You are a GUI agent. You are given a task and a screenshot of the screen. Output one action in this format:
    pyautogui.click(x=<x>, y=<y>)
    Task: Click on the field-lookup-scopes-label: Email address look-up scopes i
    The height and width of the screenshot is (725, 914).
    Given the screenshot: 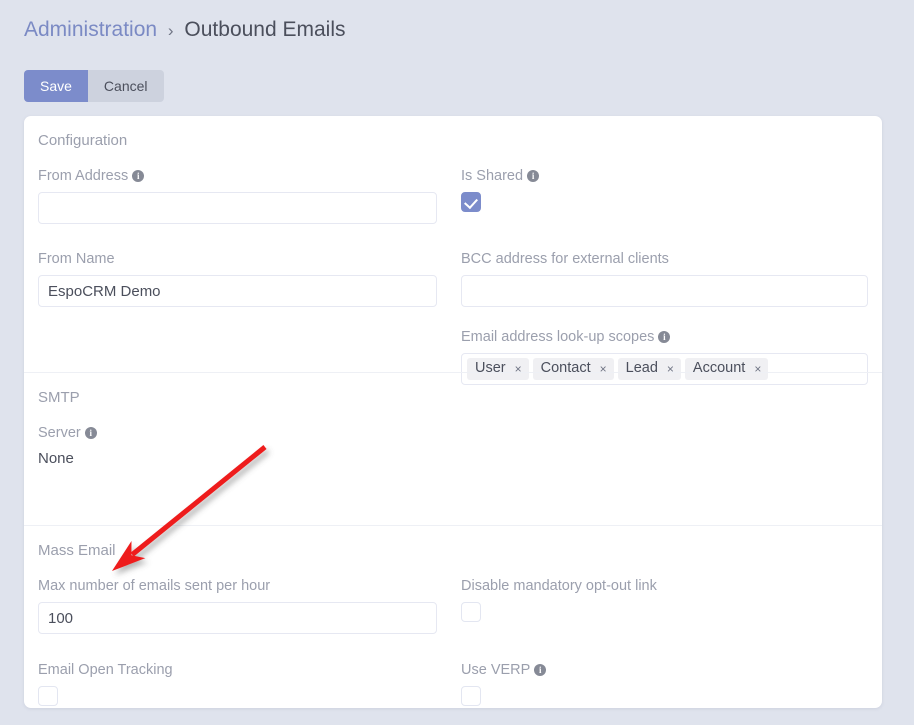 What is the action you would take?
    pyautogui.click(x=664, y=337)
    